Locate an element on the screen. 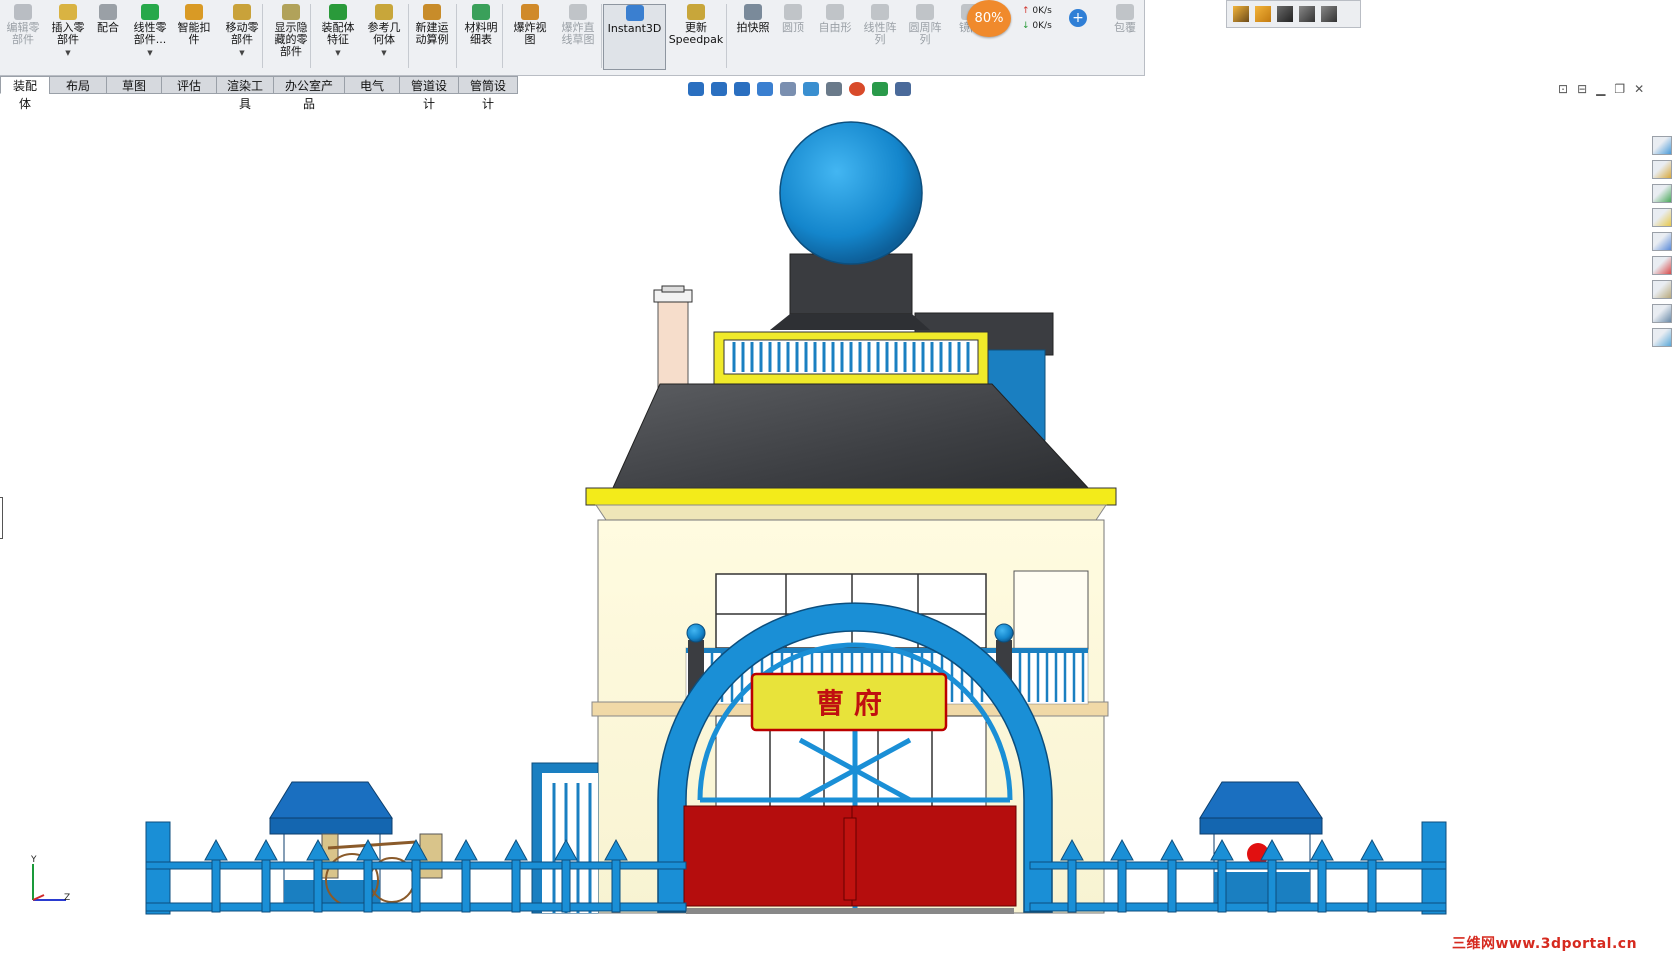 This screenshot has width=1674, height=956. bom-button: 材料明 细表 is located at coordinates (481, 37).